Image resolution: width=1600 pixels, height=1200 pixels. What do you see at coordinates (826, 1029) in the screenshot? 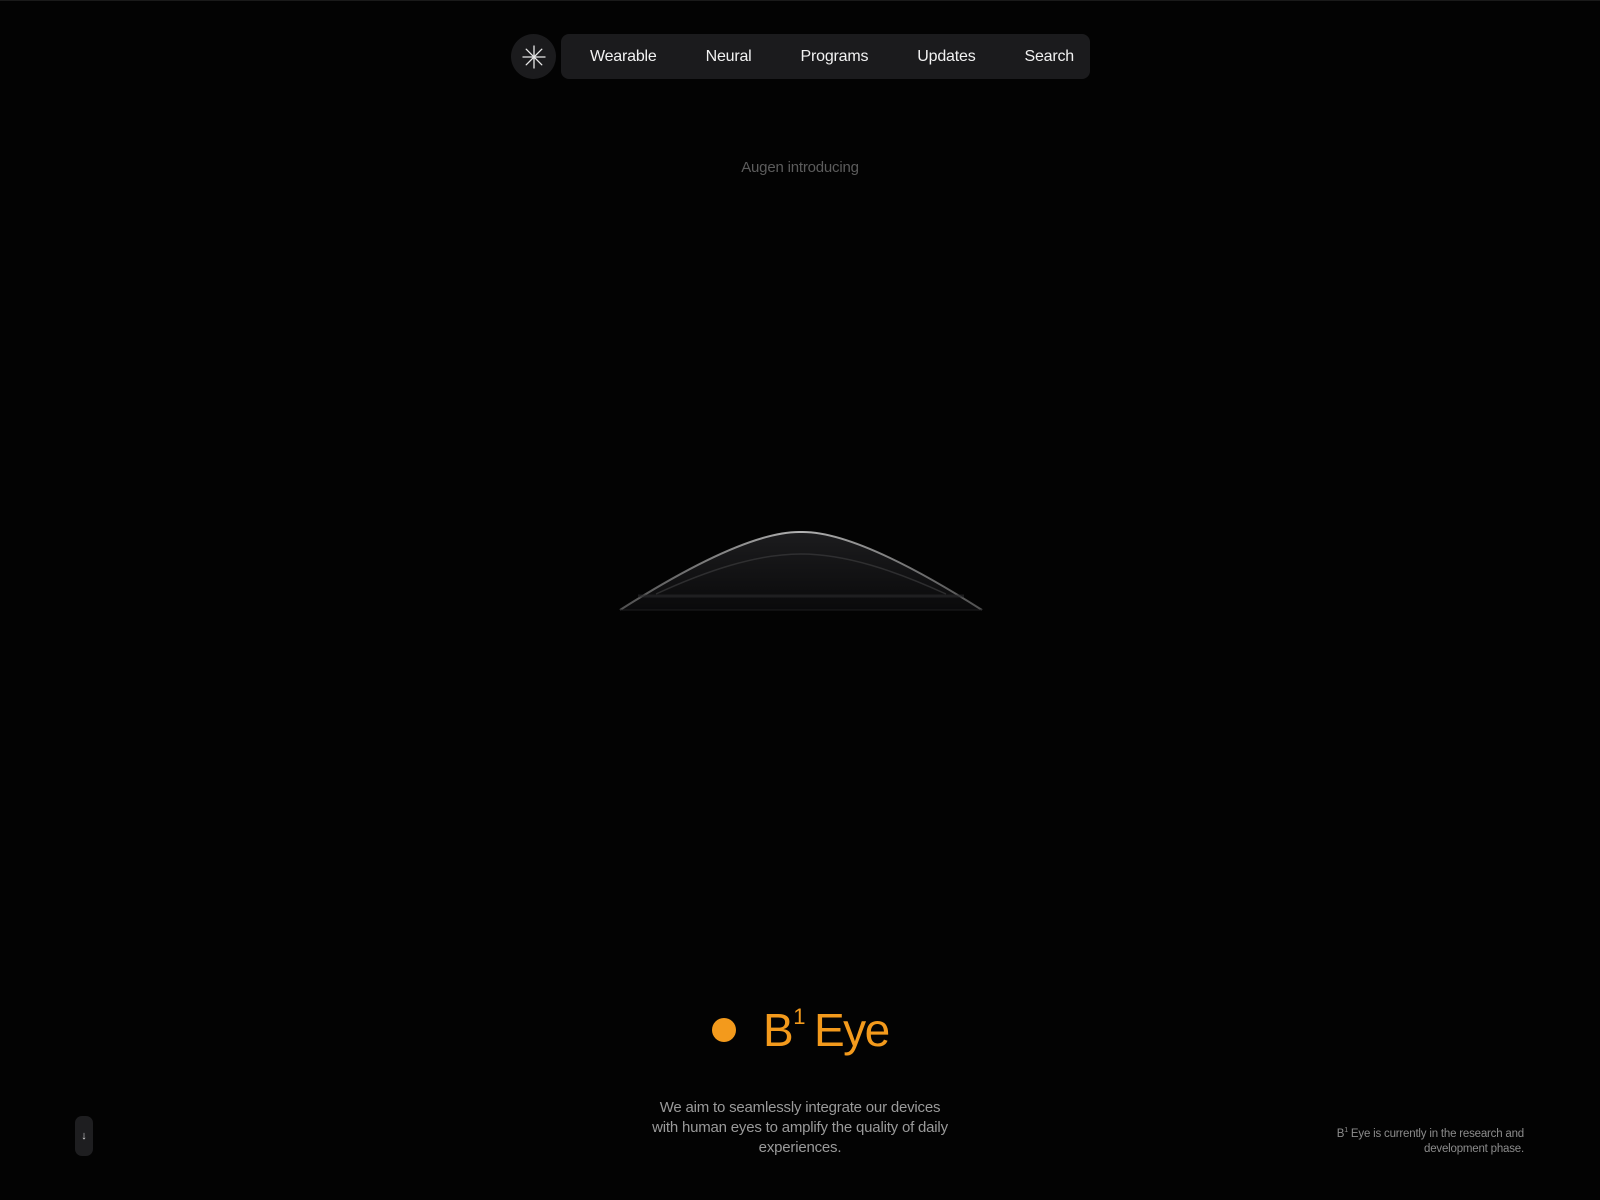
I see `product-name: B1 Eye` at bounding box center [826, 1029].